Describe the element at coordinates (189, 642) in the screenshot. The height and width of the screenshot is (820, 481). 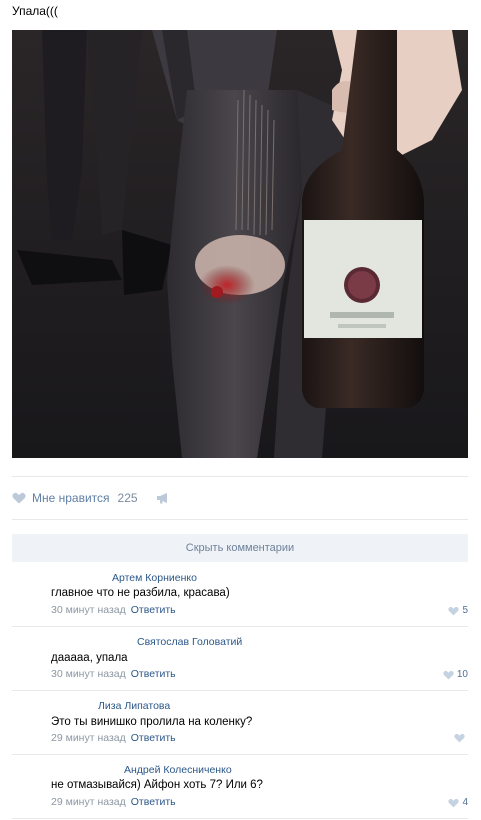
I see `comment-author: Святослав Головатий` at that location.